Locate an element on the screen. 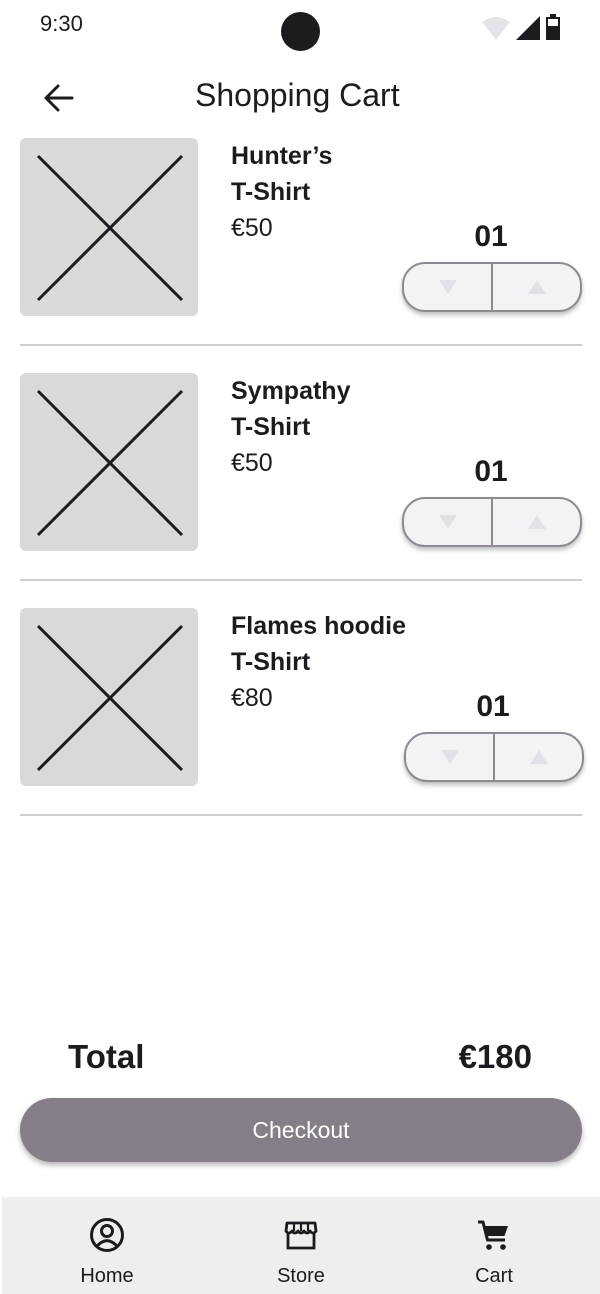 The width and height of the screenshot is (600, 1294). battery-icon is located at coordinates (553, 27).